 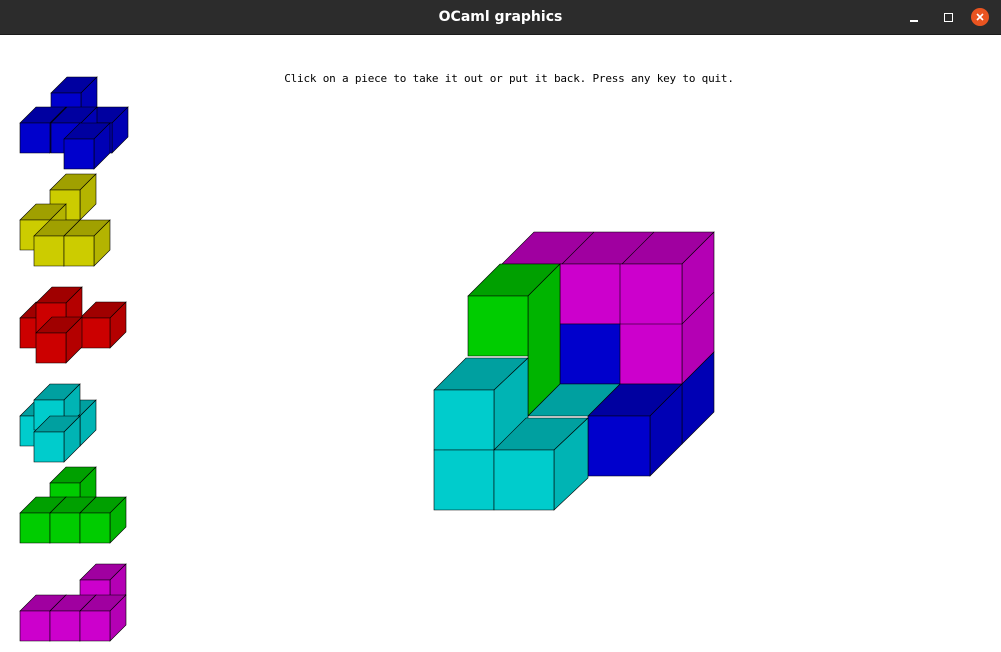 I want to click on piece-cyan, so click(x=58, y=423).